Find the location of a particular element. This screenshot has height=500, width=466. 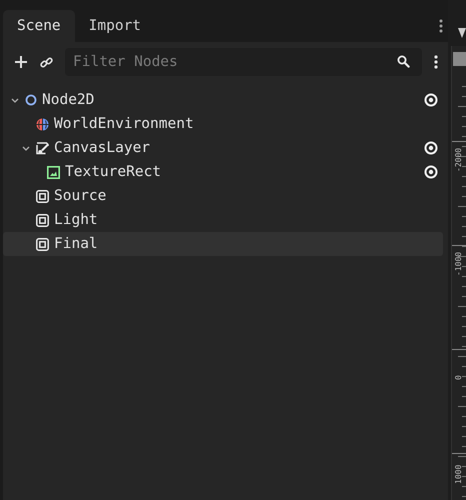

globe-icon is located at coordinates (42, 124).